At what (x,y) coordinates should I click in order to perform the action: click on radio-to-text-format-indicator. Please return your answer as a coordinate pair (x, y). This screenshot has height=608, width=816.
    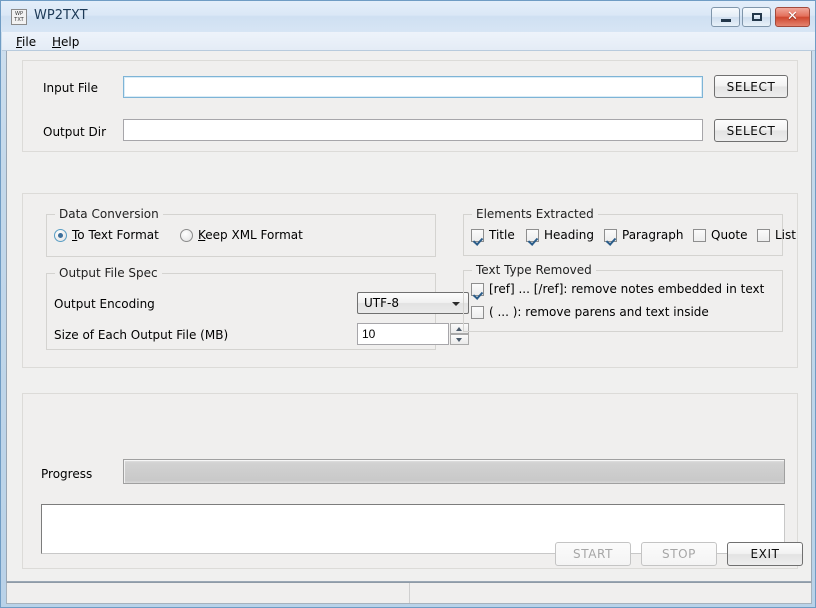
    Looking at the image, I should click on (60, 235).